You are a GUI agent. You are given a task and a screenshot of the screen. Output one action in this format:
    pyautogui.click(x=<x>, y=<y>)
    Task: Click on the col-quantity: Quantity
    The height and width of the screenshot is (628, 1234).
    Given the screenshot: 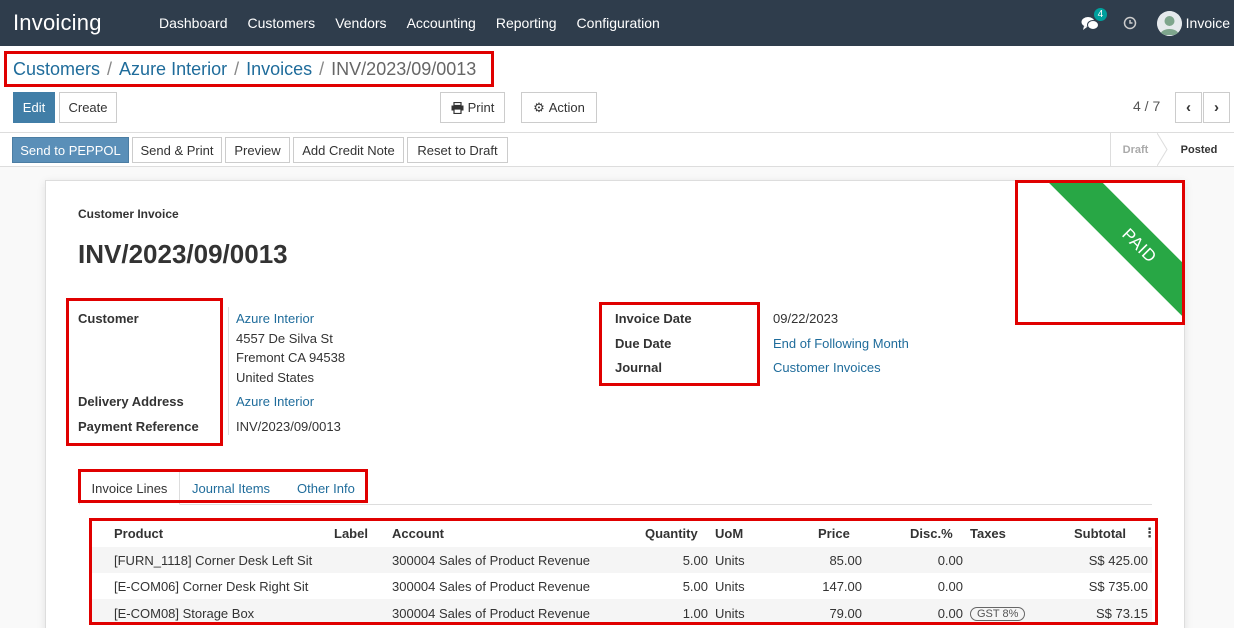 What is the action you would take?
    pyautogui.click(x=671, y=533)
    